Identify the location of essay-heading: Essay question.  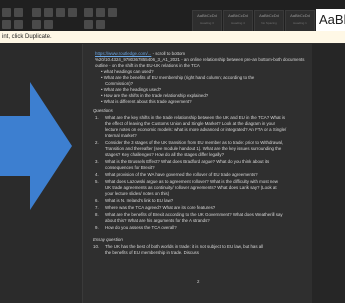
(108, 239).